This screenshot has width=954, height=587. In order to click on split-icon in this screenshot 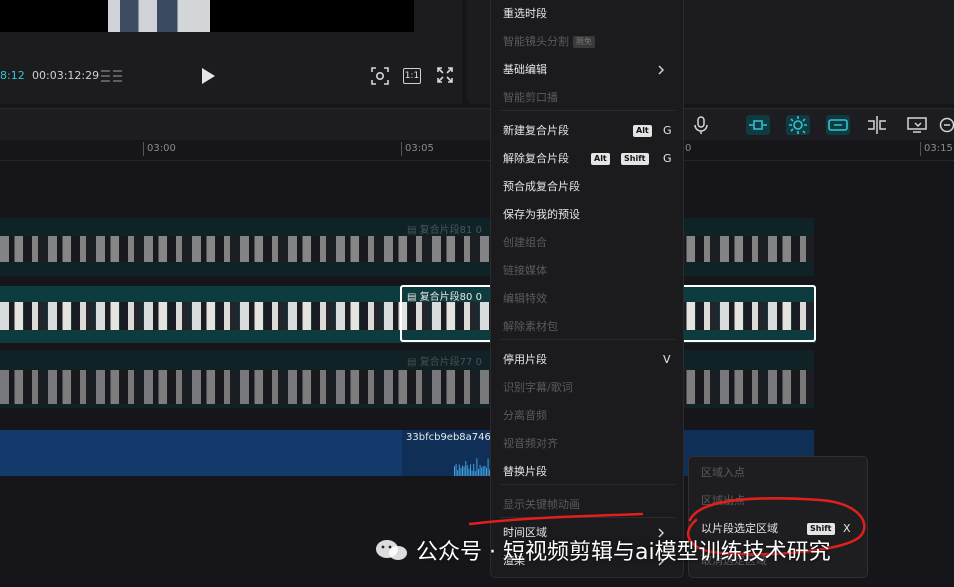, I will do `click(877, 125)`.